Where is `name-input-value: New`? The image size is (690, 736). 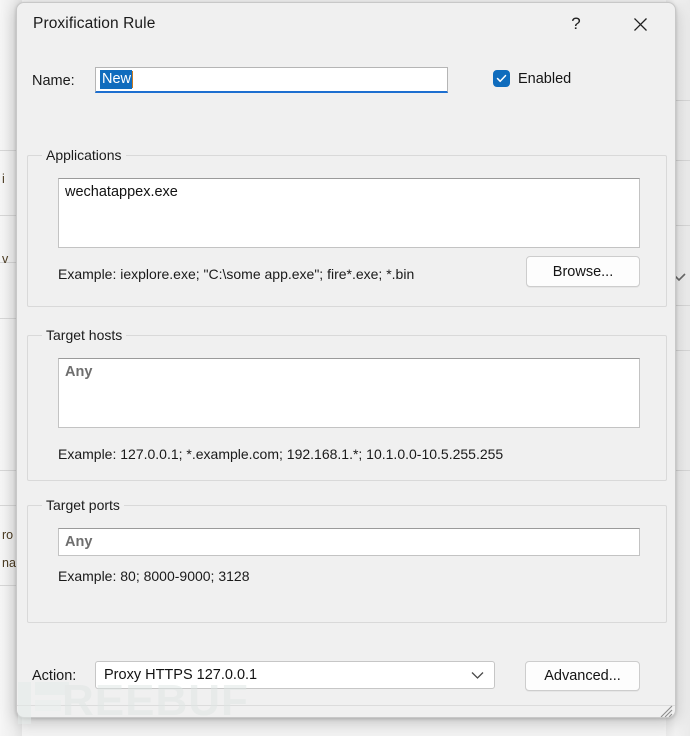
name-input-value: New is located at coordinates (116, 79).